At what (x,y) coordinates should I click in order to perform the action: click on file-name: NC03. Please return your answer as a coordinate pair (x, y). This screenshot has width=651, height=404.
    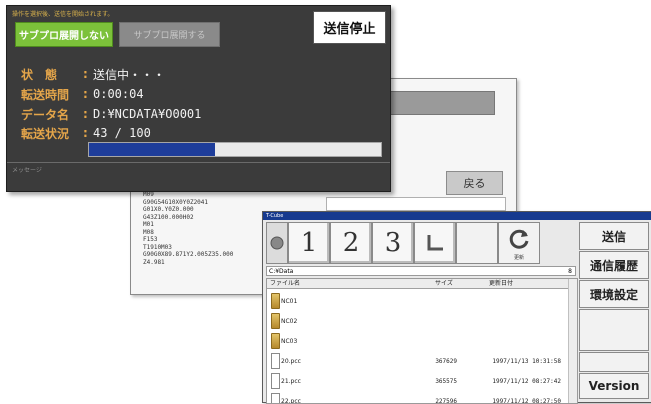
    Looking at the image, I should click on (289, 341).